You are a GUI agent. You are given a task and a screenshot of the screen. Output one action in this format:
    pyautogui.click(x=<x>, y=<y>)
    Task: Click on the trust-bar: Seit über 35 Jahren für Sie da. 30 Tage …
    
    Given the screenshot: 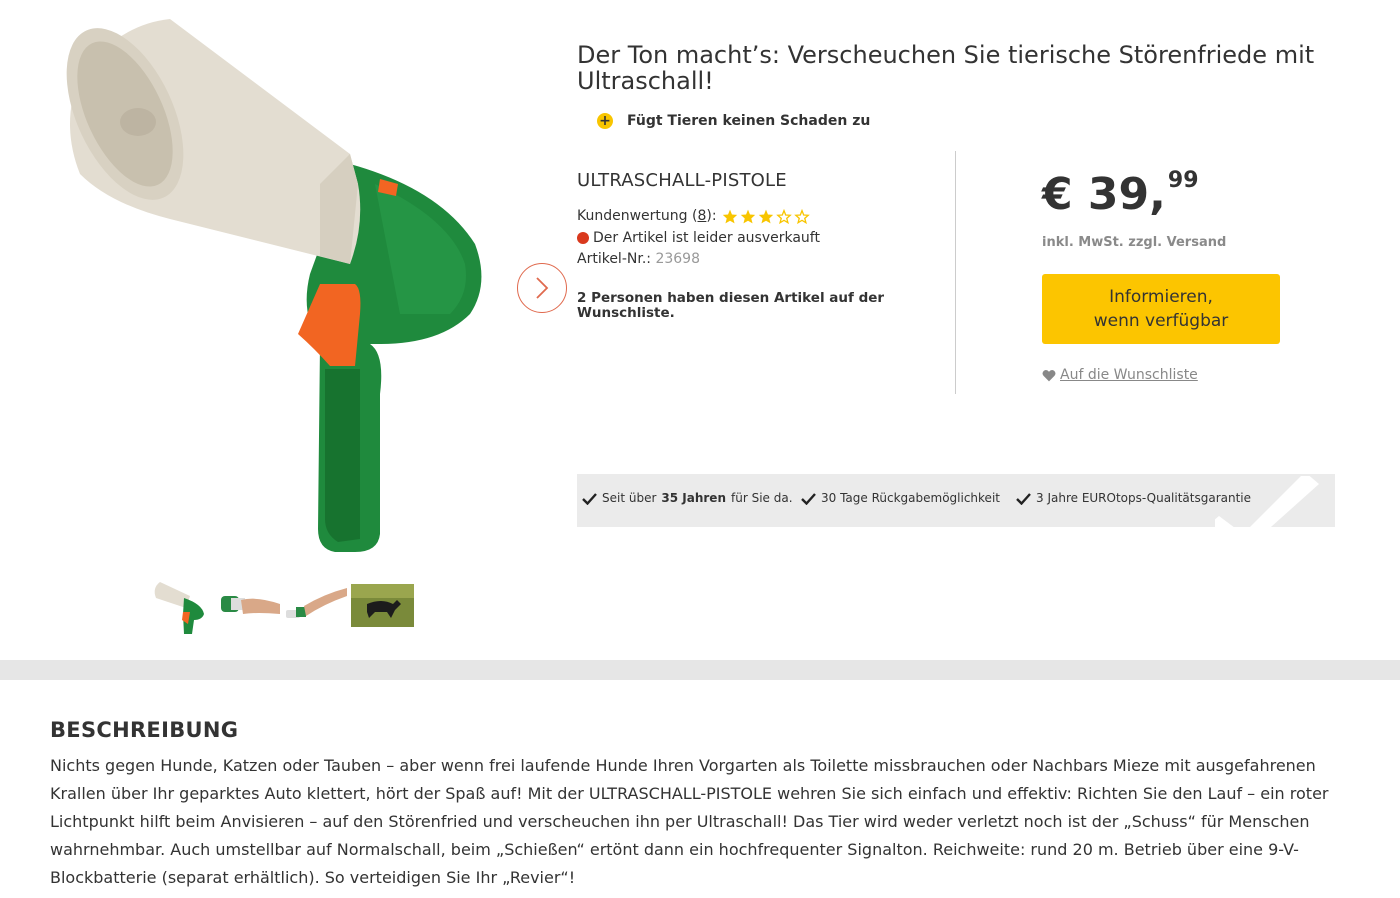 What is the action you would take?
    pyautogui.click(x=956, y=500)
    